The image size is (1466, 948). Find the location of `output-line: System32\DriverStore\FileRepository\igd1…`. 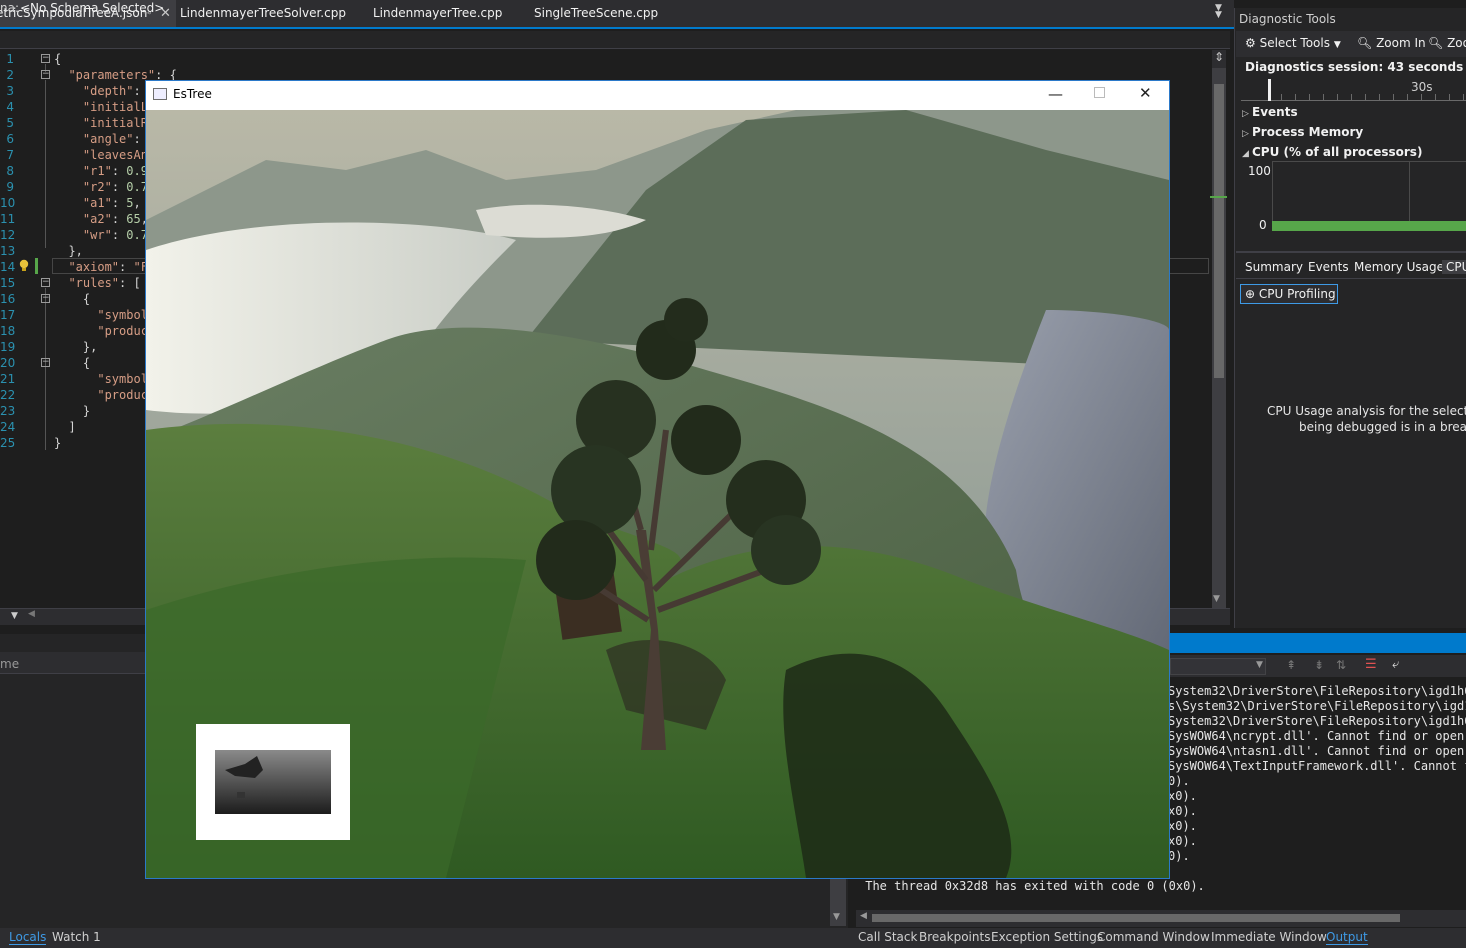

output-line: System32\DriverStore\FileRepository\igd1… is located at coordinates (1317, 691).